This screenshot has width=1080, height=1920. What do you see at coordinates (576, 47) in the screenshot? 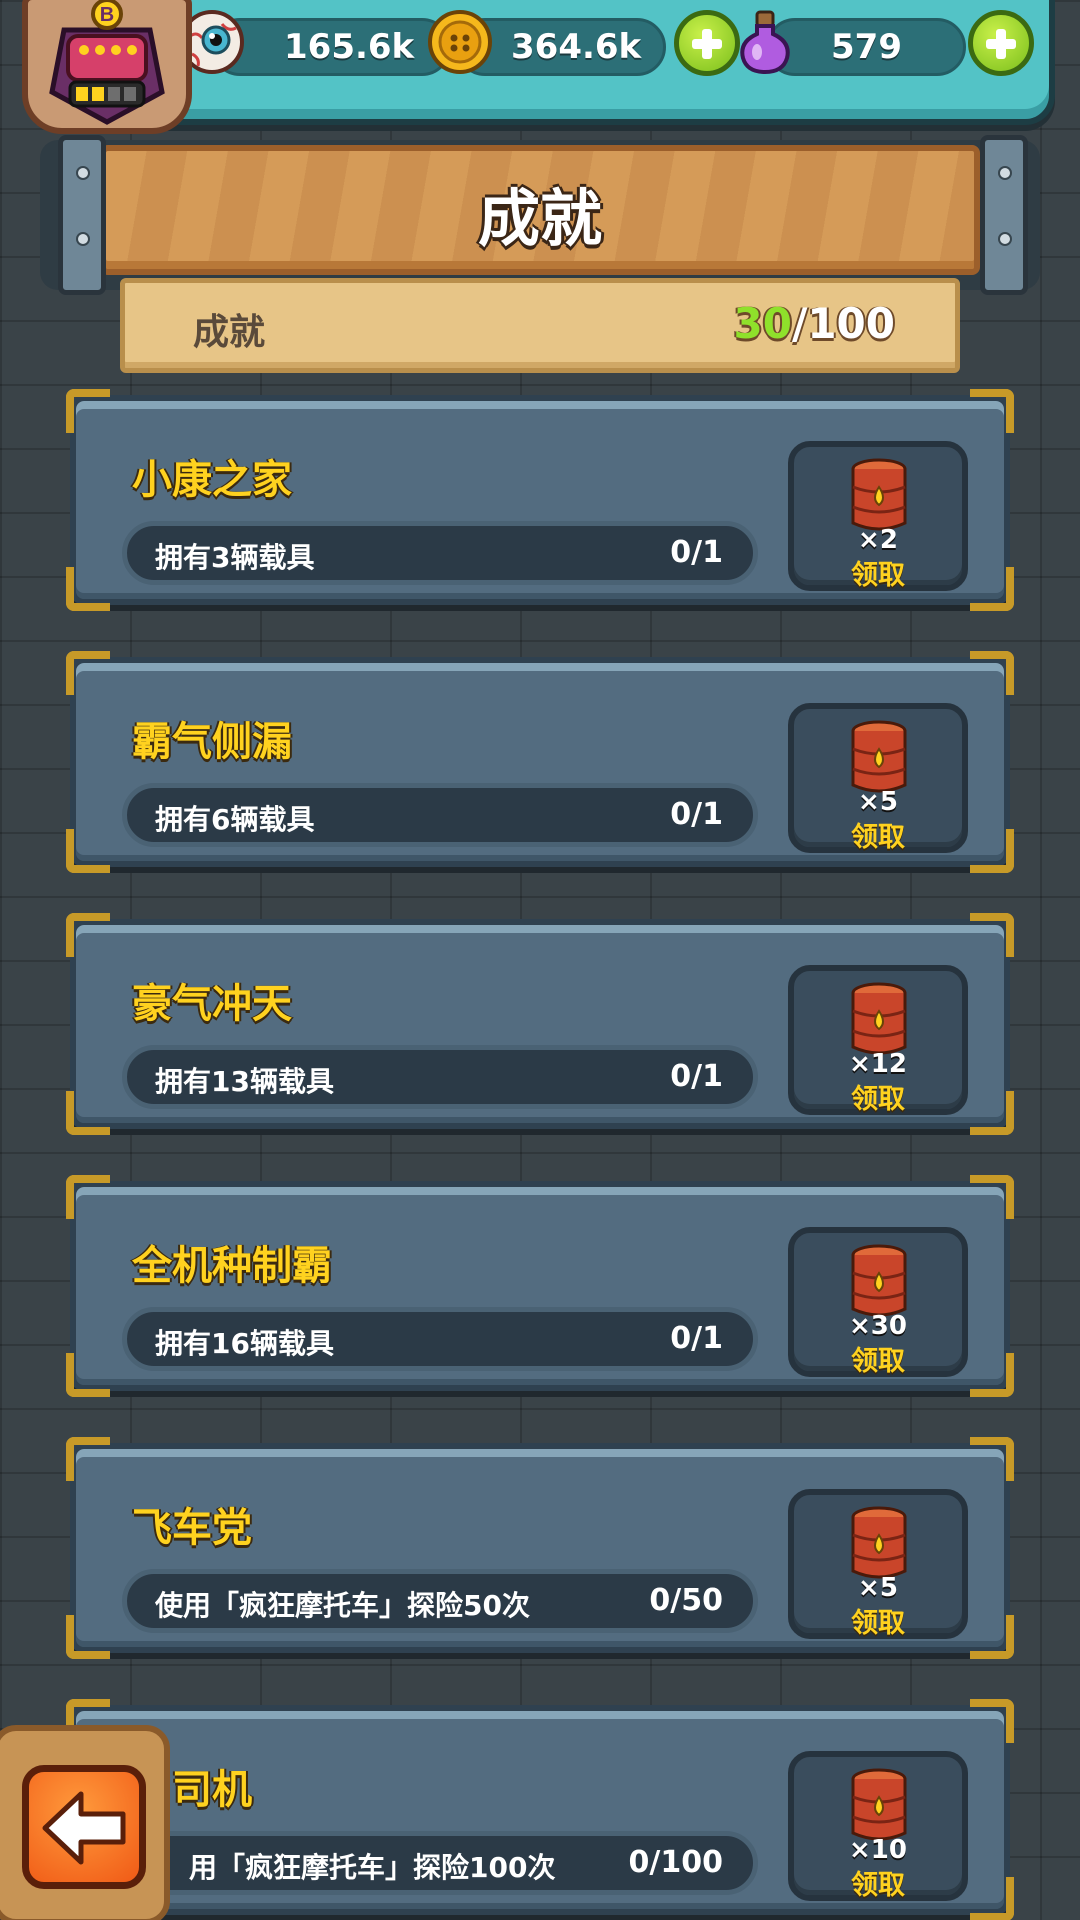
I see `gold-count: 364.6k` at bounding box center [576, 47].